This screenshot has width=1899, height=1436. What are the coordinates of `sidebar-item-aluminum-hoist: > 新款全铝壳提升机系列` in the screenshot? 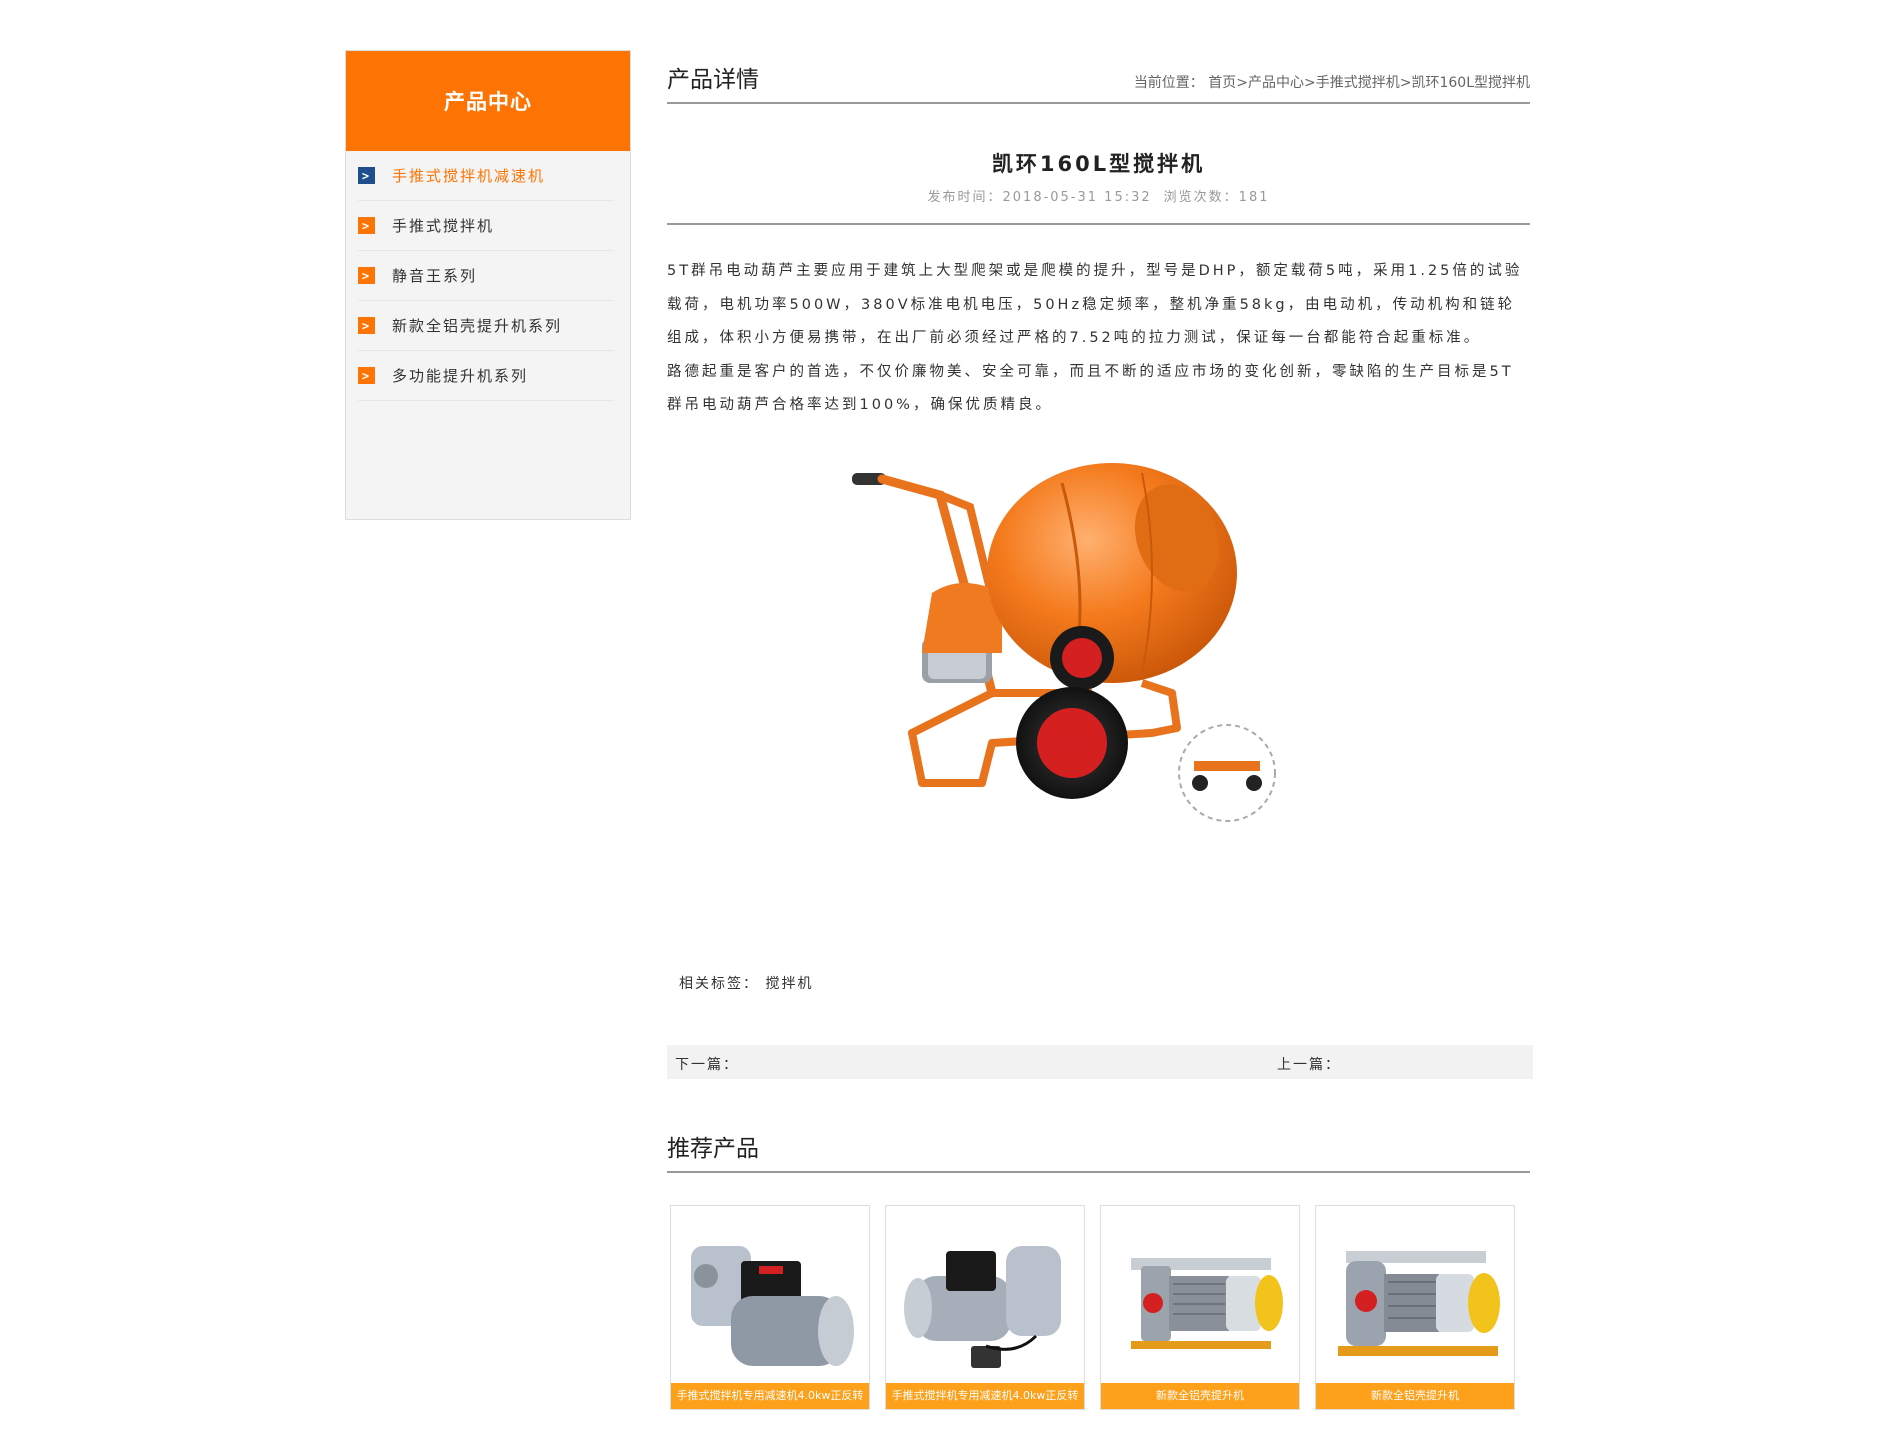 It's located at (486, 326).